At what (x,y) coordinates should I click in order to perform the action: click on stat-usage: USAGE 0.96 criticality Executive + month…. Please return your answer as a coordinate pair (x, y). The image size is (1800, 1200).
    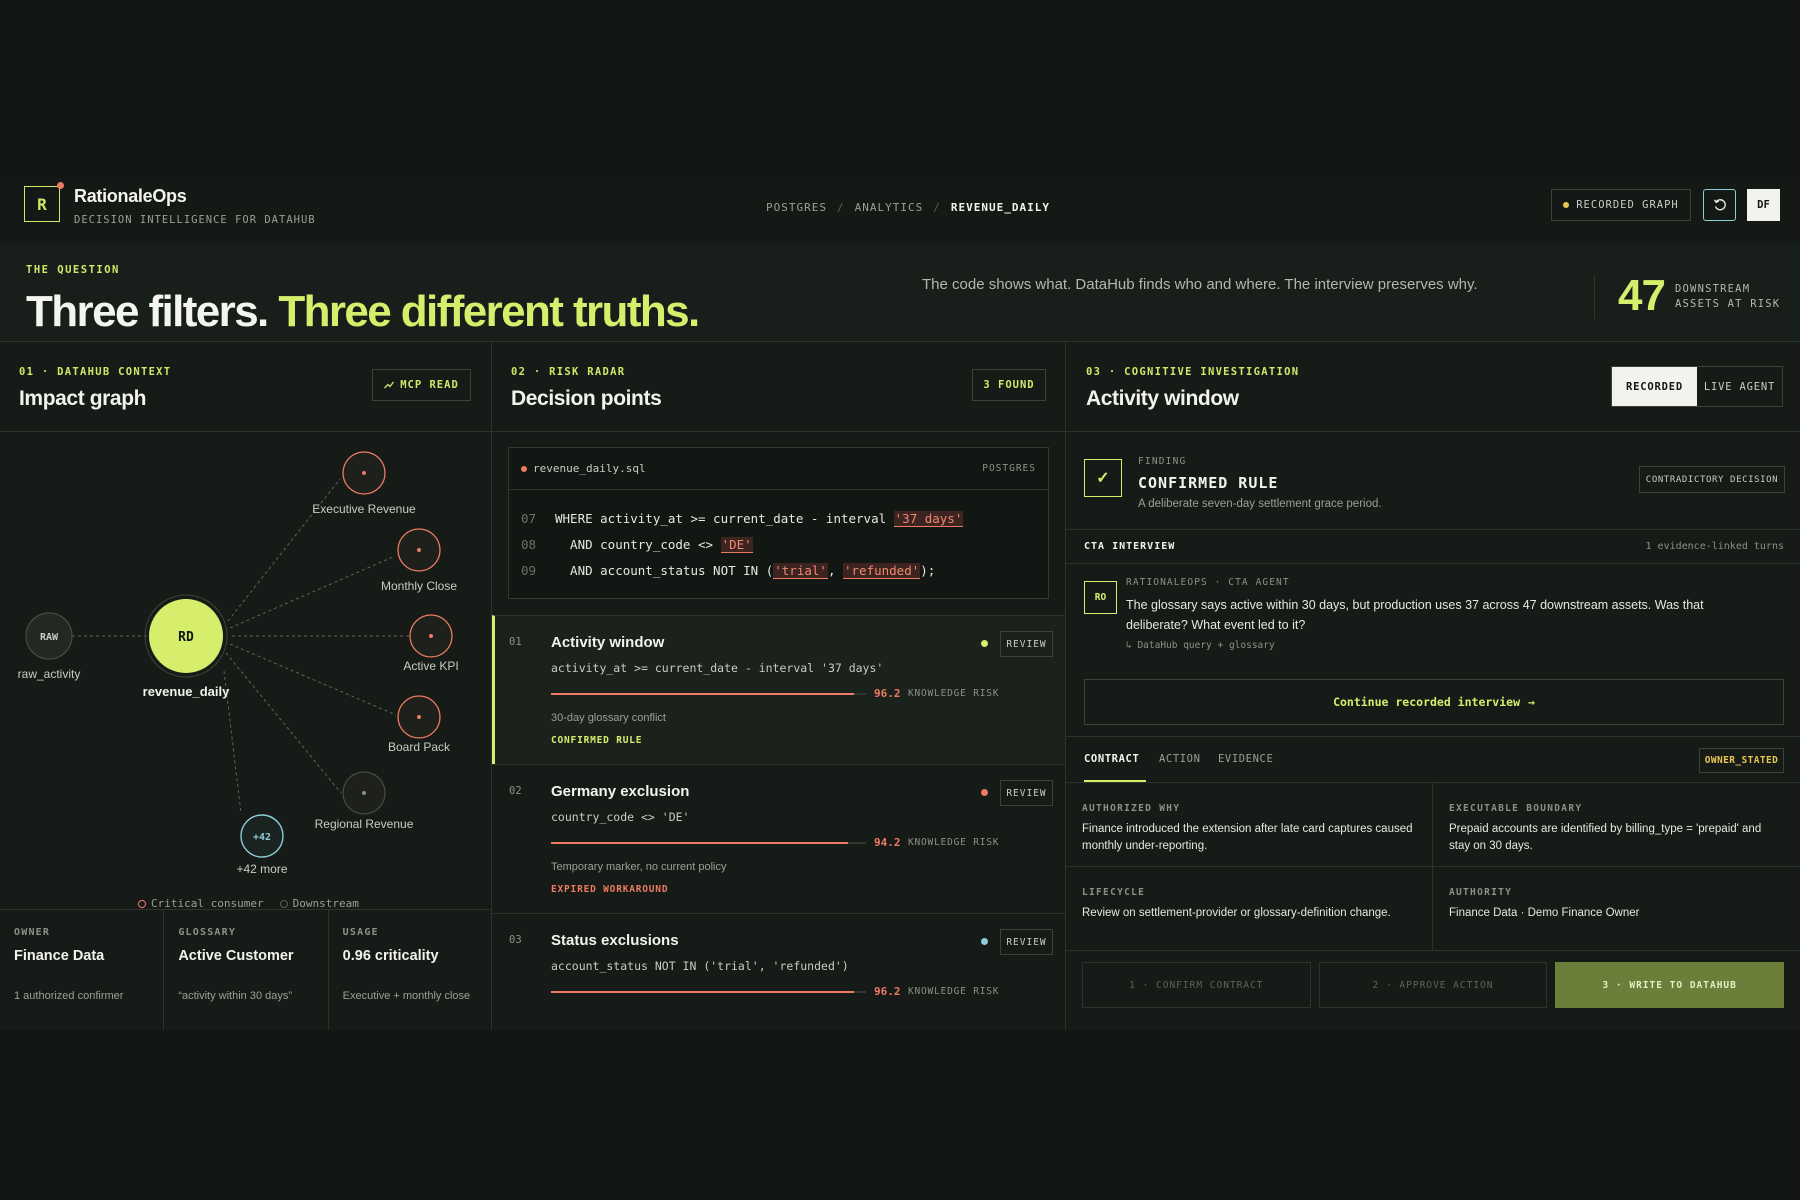
    Looking at the image, I should click on (410, 970).